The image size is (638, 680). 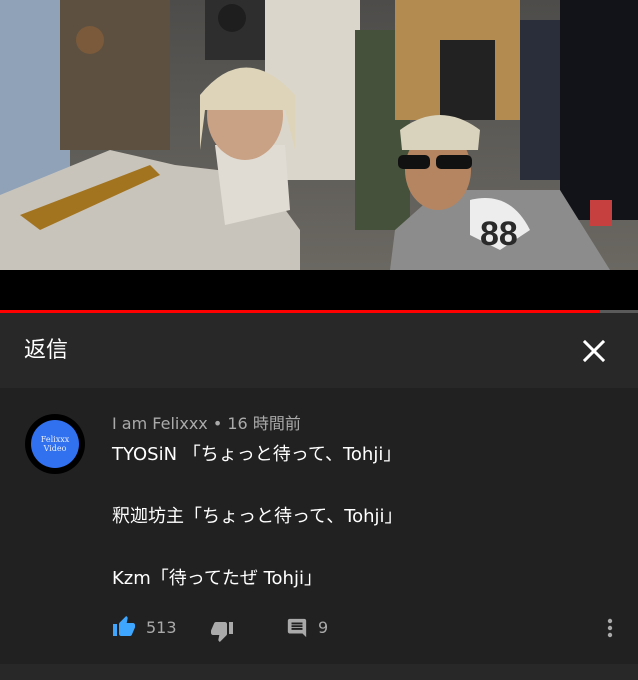 I want to click on avatar-image: Felixxx Video, so click(x=55, y=444).